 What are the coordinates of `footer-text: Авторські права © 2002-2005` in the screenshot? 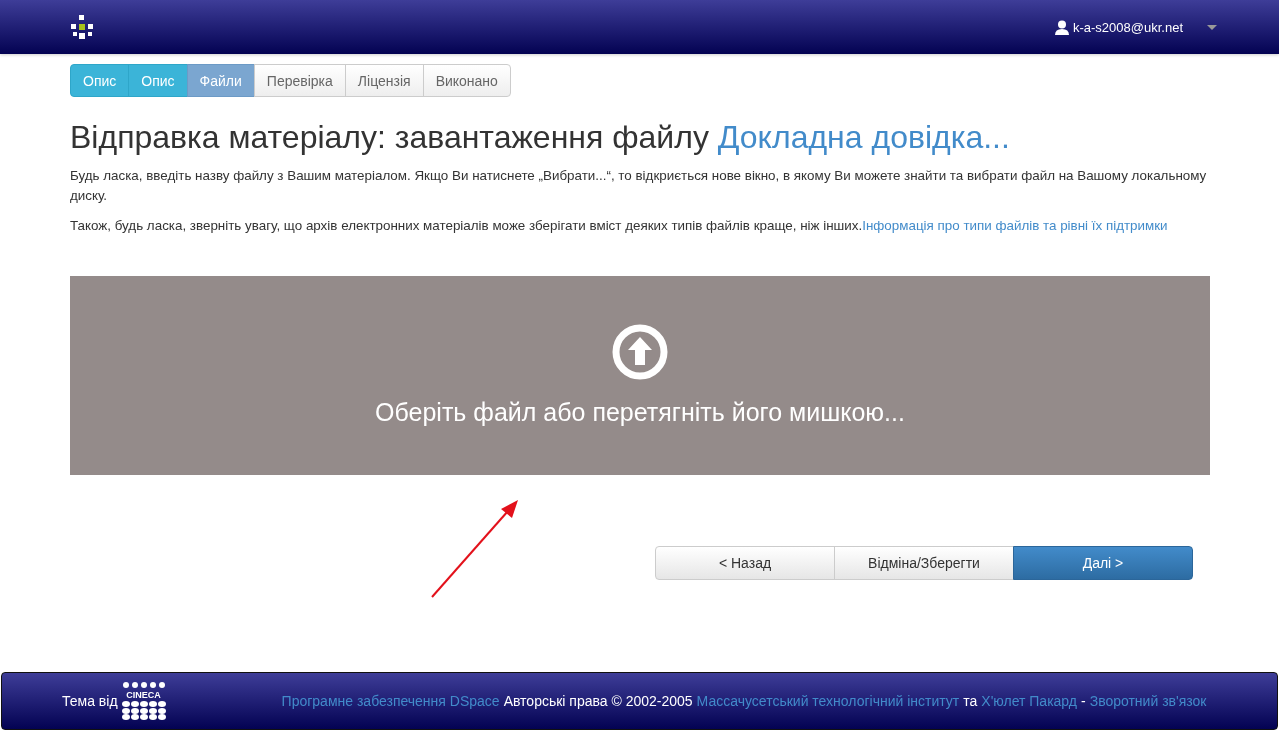 It's located at (598, 701).